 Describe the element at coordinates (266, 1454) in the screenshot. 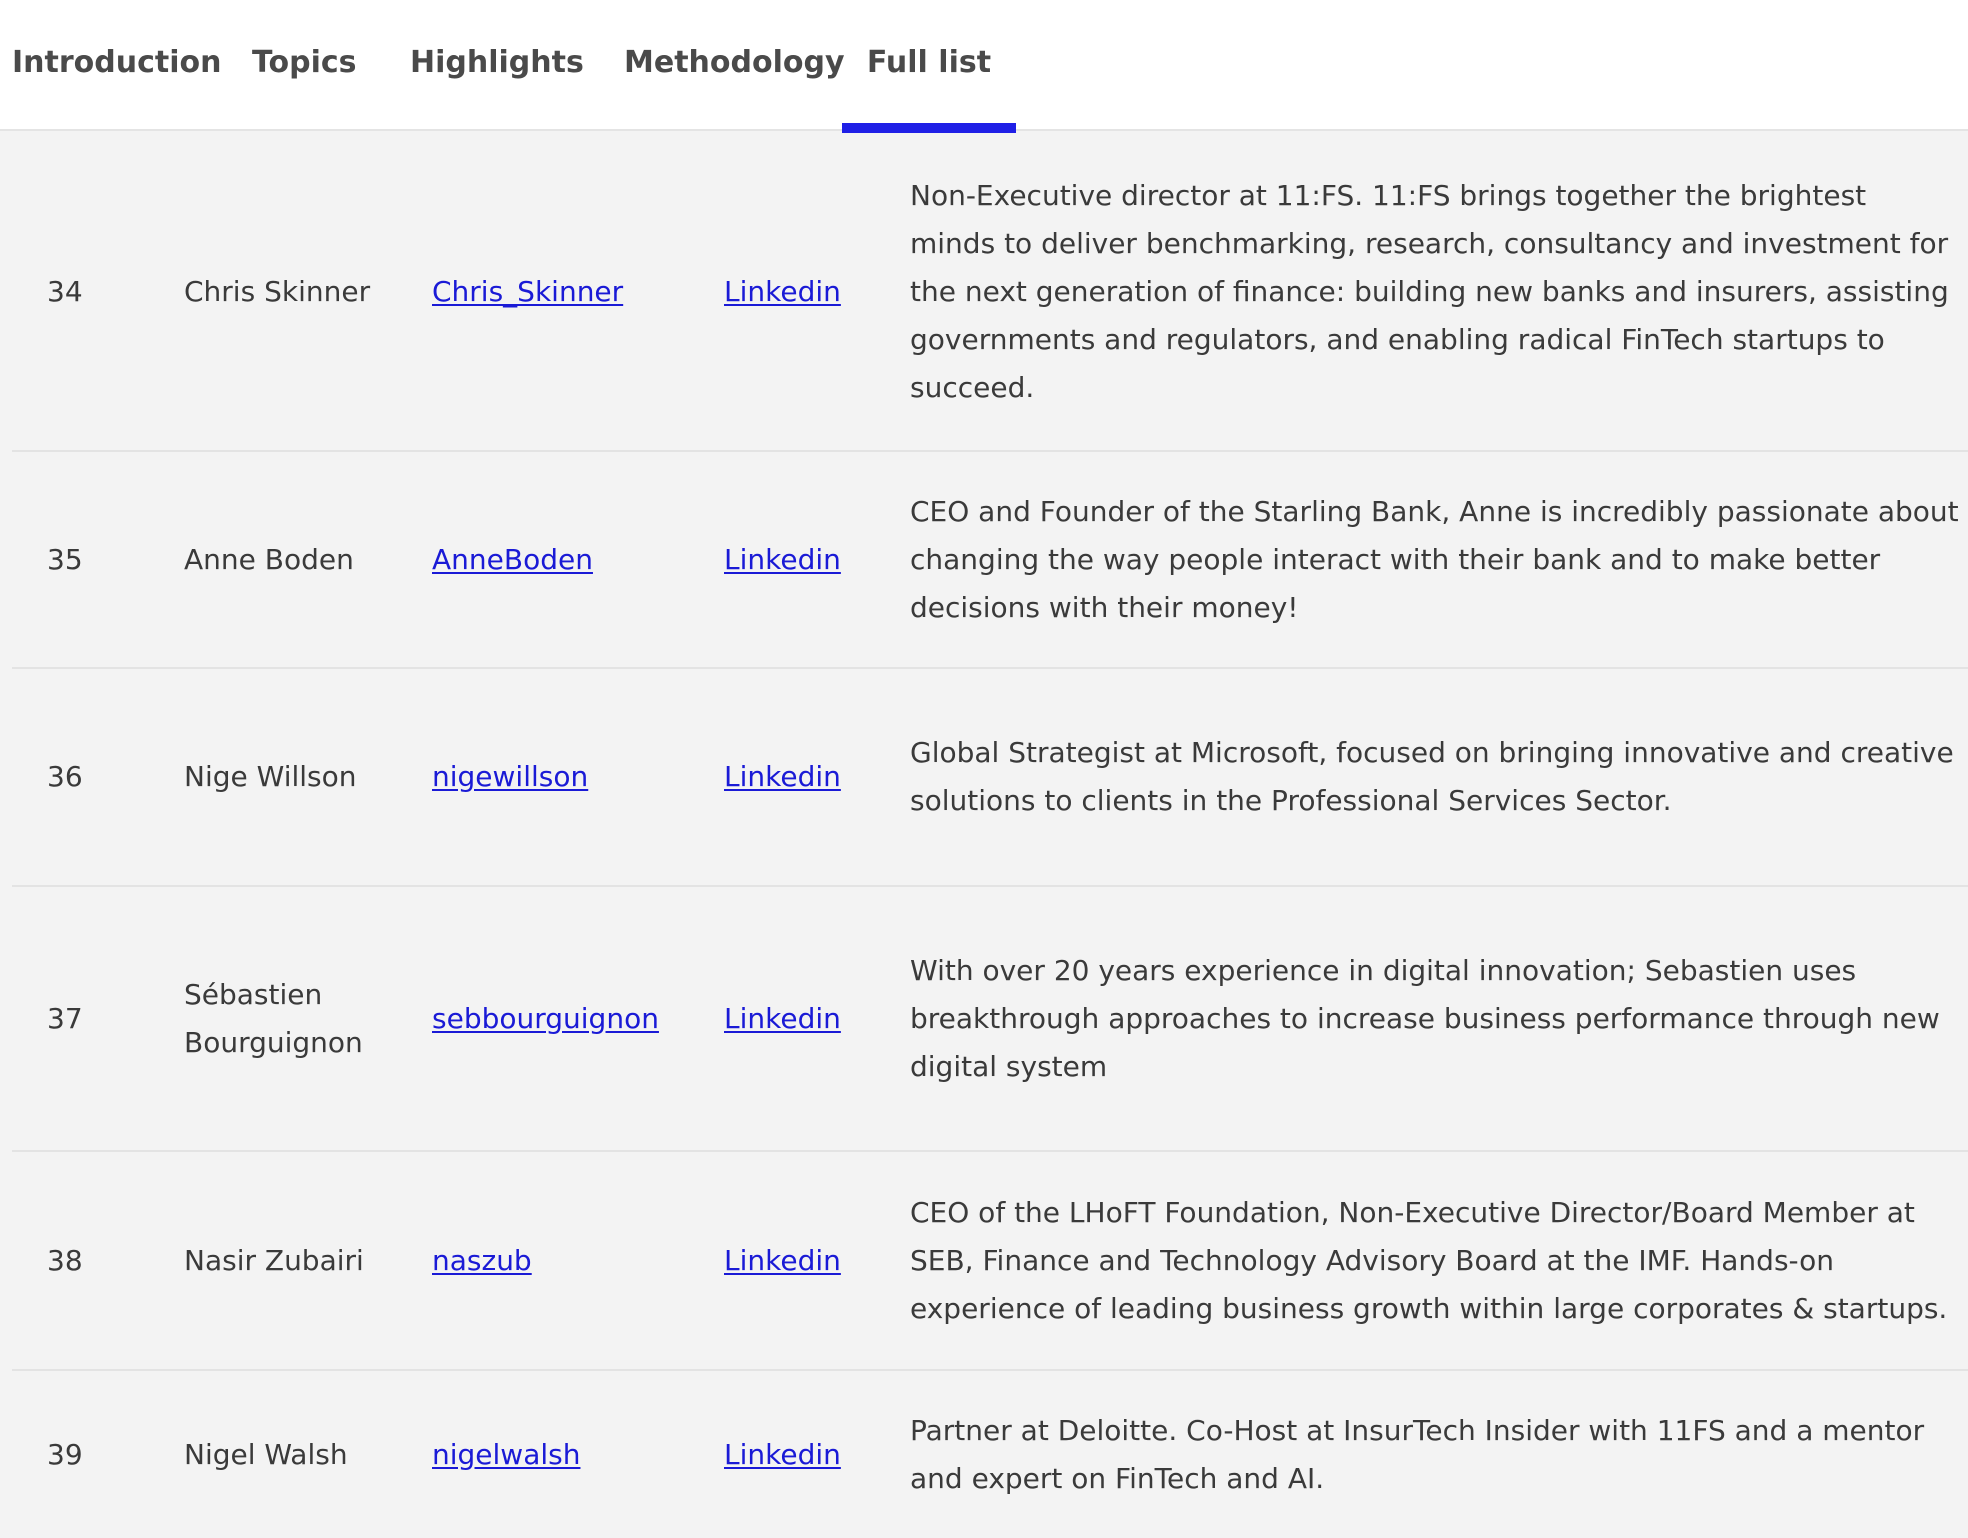

I see `person-name: Nigel Walsh` at that location.